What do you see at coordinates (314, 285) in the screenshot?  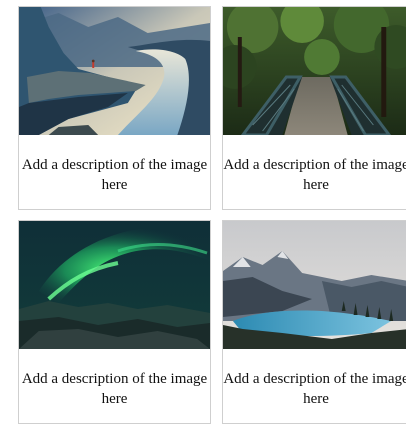 I see `mountain-lake-photo` at bounding box center [314, 285].